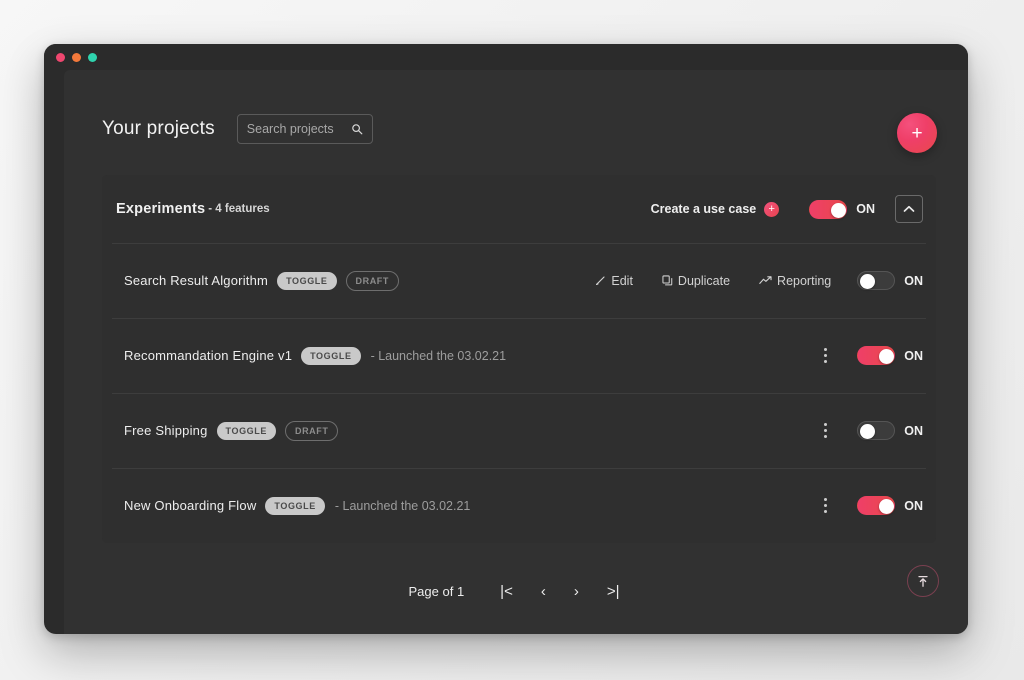 This screenshot has height=680, width=1024. Describe the element at coordinates (92, 57) in the screenshot. I see `window-maximize-button` at that location.